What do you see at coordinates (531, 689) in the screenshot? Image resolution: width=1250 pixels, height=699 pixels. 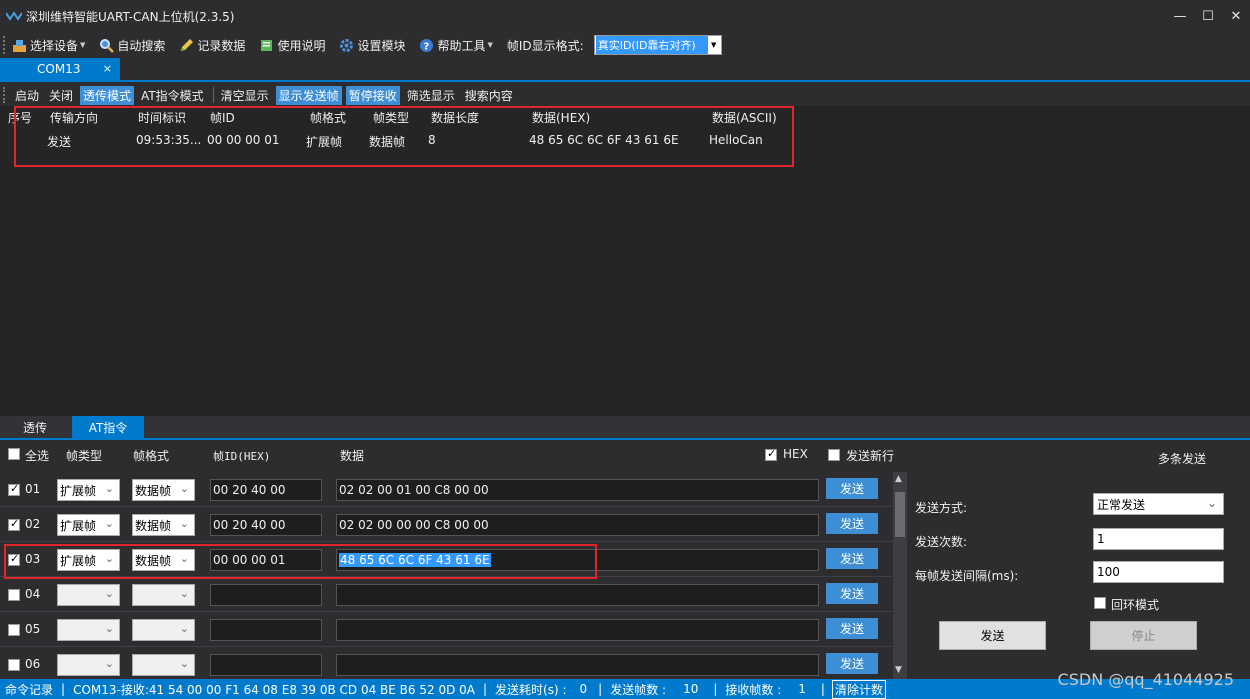 I see `send-time-label: 发送耗时(s) :` at bounding box center [531, 689].